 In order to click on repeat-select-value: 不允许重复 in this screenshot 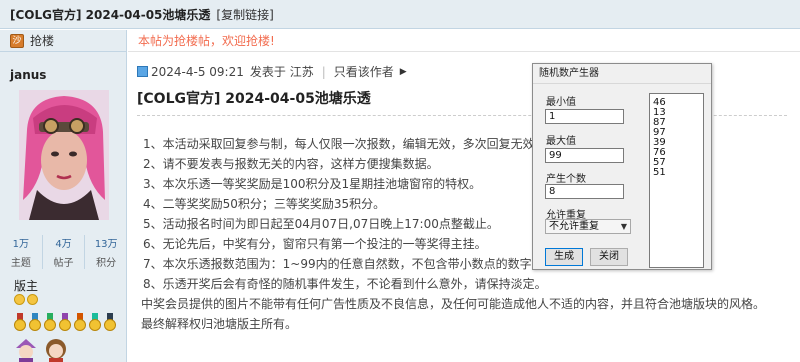, I will do `click(574, 226)`.